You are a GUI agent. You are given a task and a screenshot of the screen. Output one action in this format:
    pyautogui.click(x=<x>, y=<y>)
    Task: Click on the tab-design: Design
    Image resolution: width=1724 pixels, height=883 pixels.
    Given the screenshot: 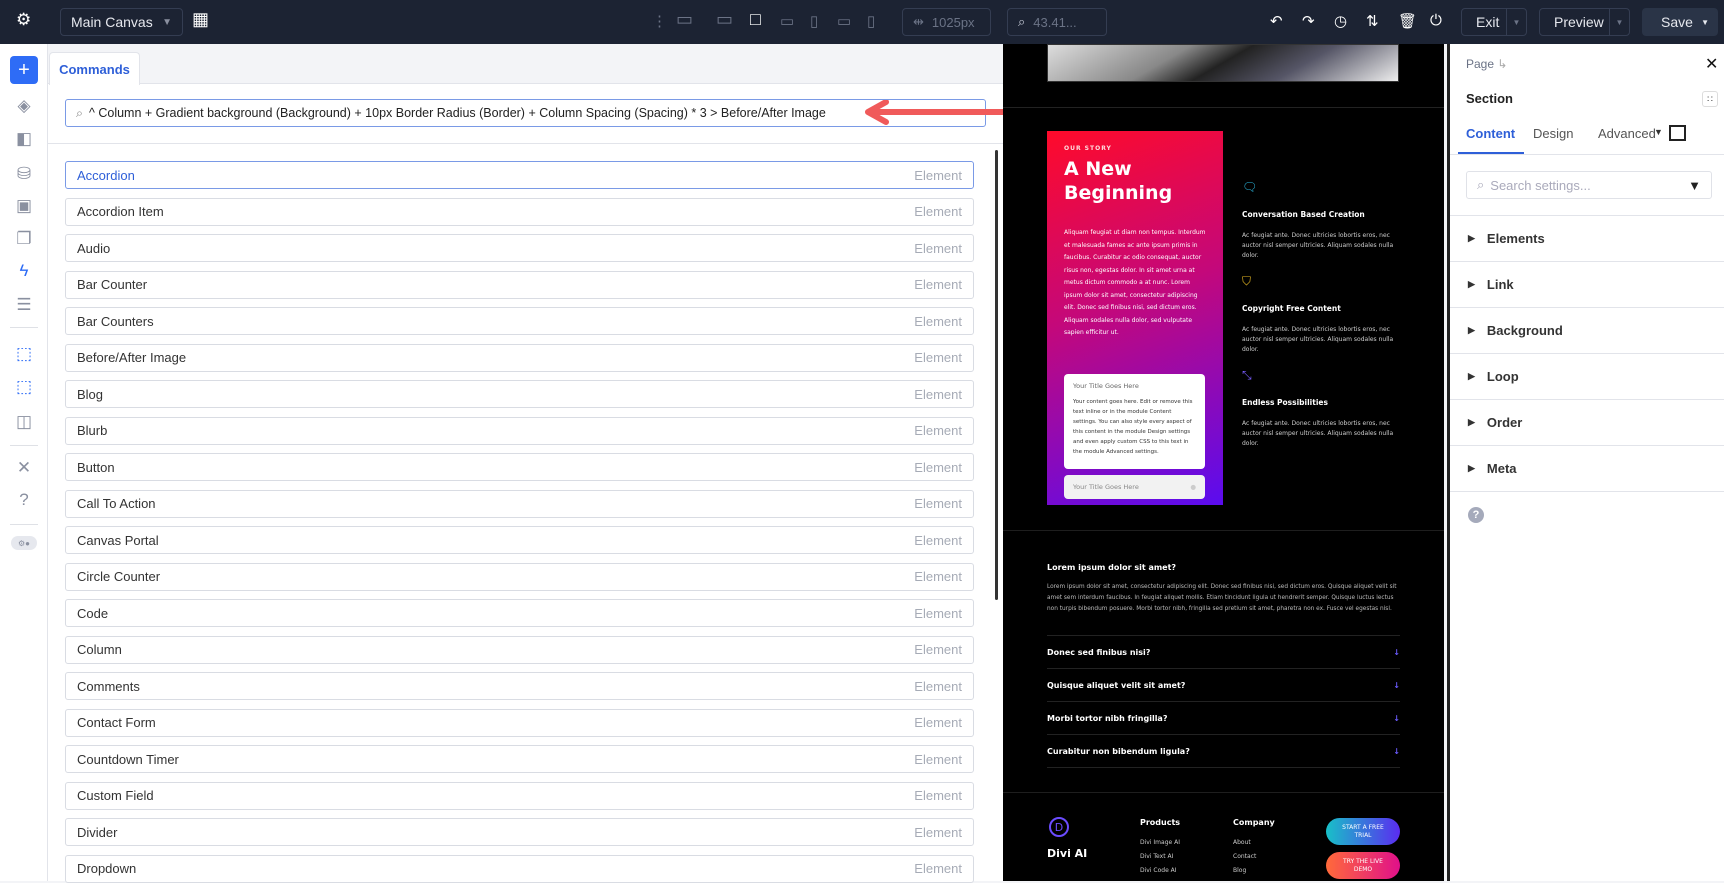 What is the action you would take?
    pyautogui.click(x=1553, y=133)
    